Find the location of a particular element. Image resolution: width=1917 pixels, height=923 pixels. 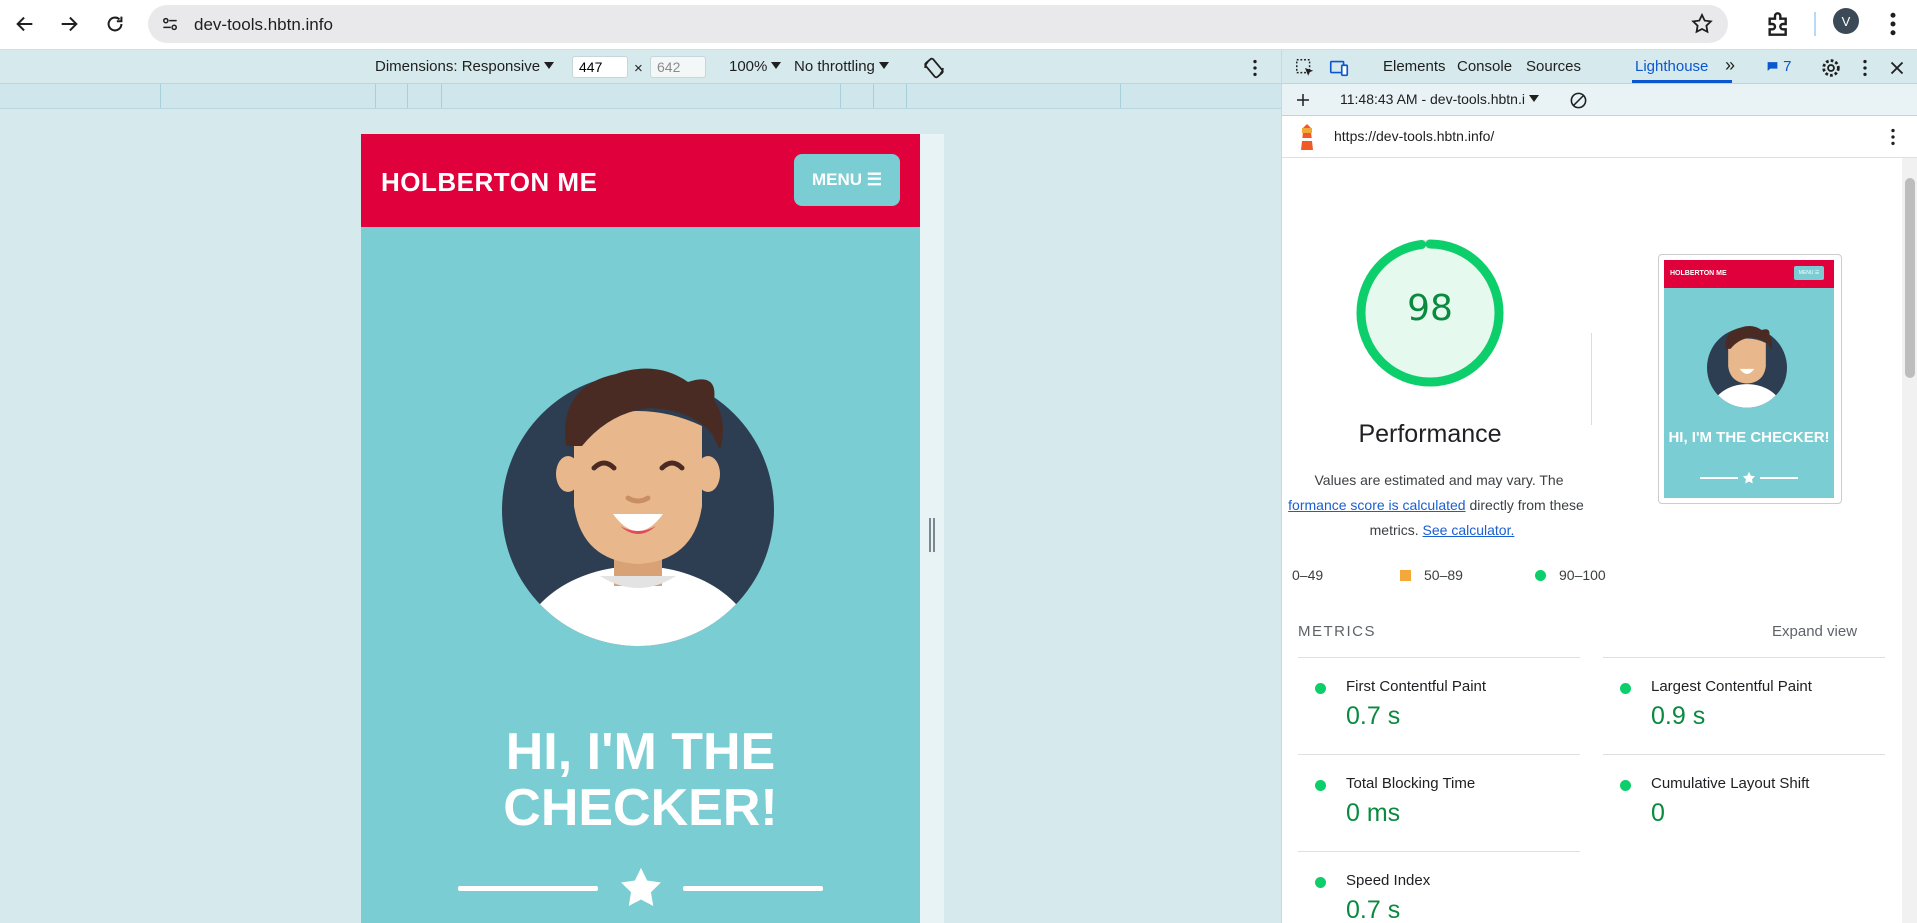

category-title: Performance is located at coordinates (1430, 434).